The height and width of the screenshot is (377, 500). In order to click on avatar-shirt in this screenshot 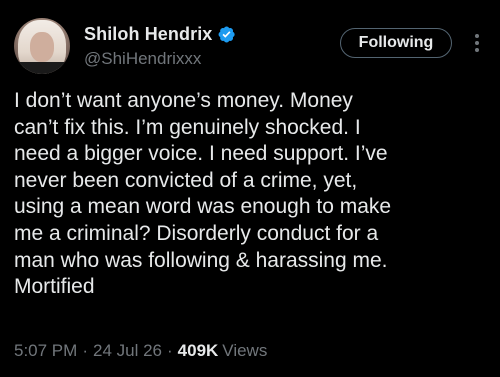, I will do `click(42, 68)`.